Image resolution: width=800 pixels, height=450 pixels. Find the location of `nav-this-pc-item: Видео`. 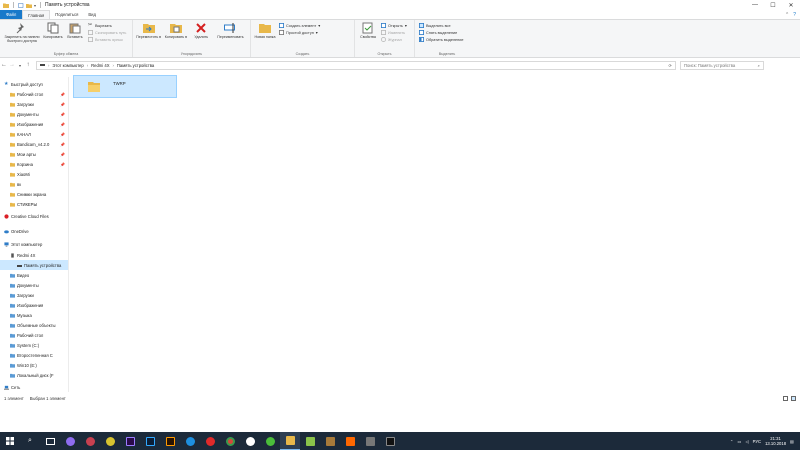

nav-this-pc-item: Видео is located at coordinates (39, 275).